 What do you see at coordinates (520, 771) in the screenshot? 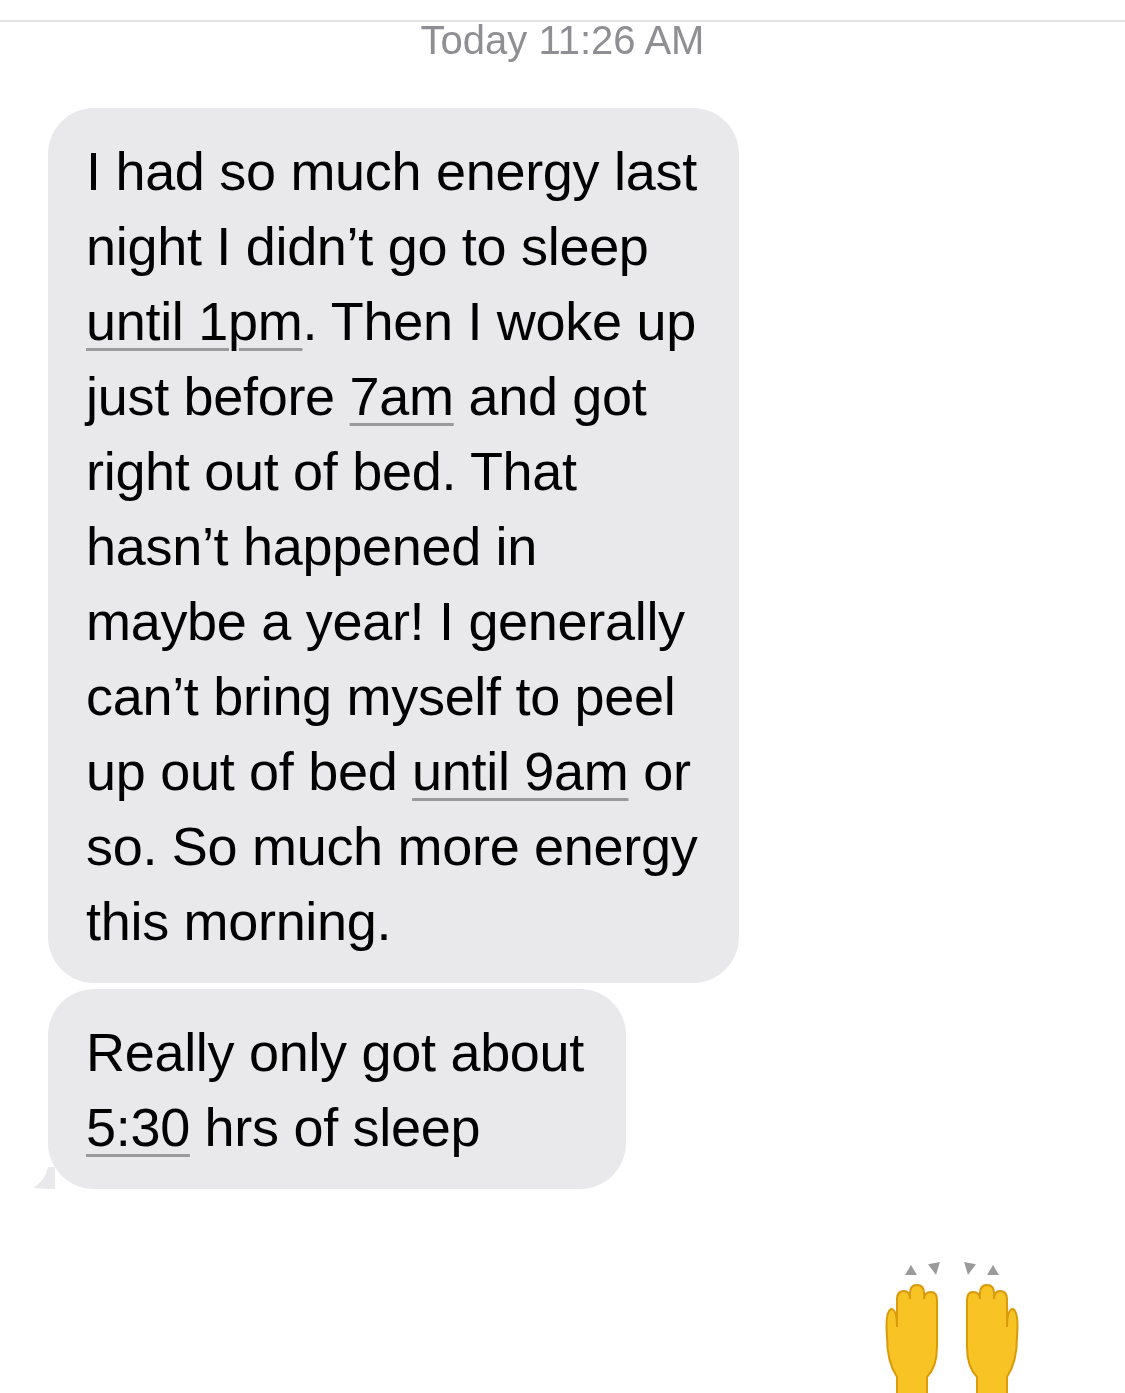
I see `date-link: until 9am` at bounding box center [520, 771].